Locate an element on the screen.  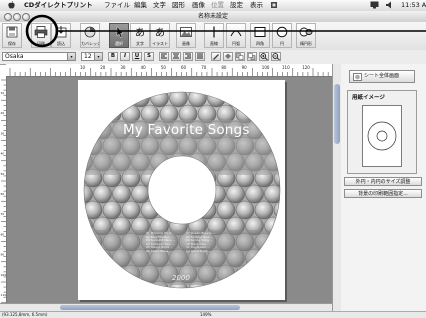
zoom-out-icon is located at coordinates (276, 57).